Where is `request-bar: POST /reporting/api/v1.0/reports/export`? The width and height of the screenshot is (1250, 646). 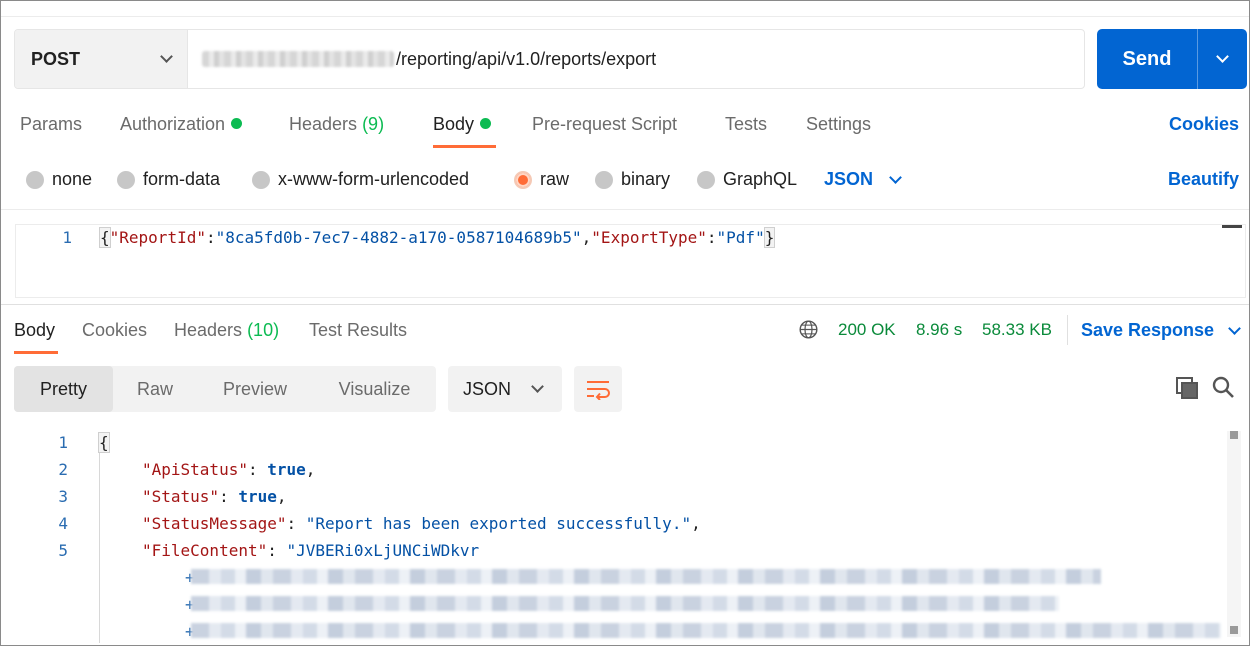 request-bar: POST /reporting/api/v1.0/reports/export is located at coordinates (549, 59).